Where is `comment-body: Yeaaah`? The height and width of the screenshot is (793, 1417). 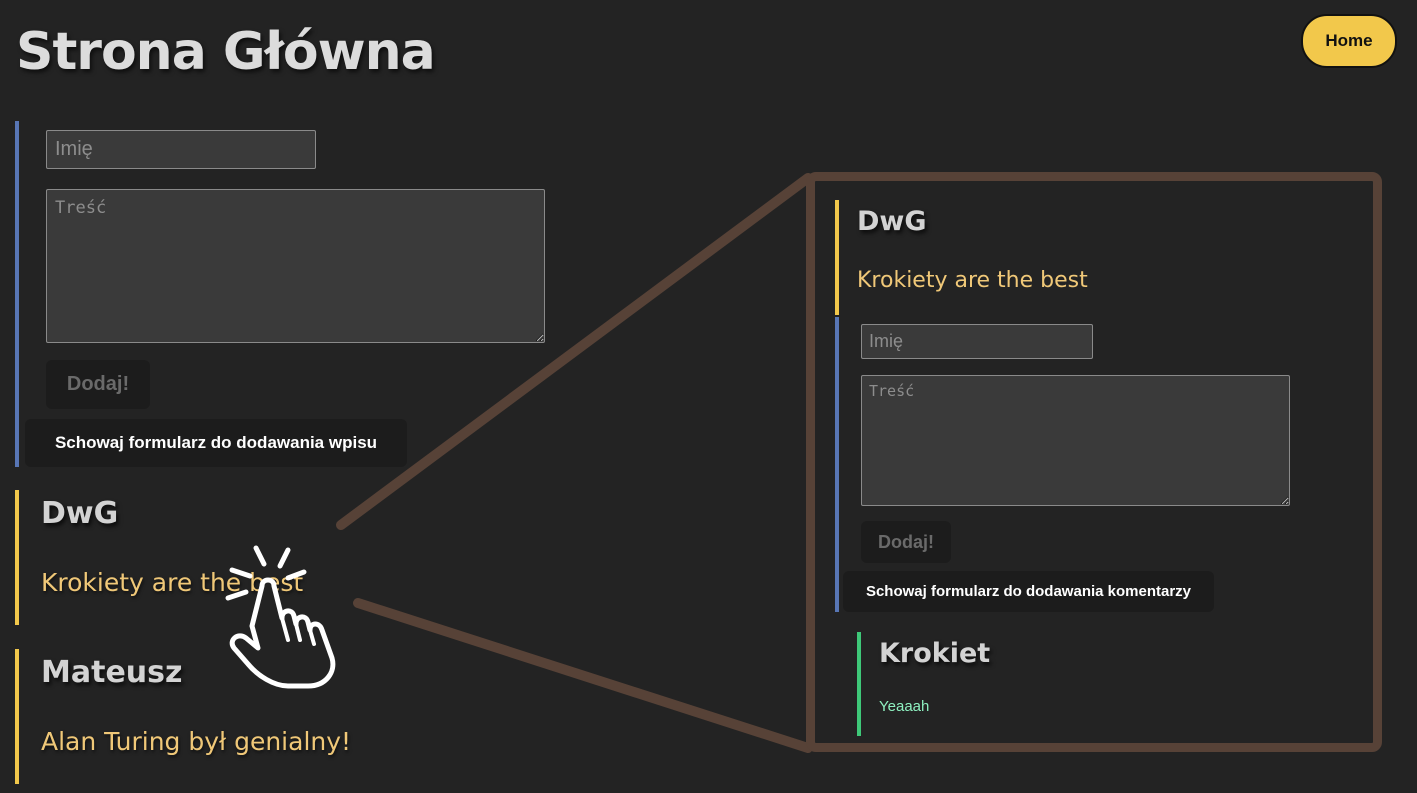 comment-body: Yeaaah is located at coordinates (904, 706).